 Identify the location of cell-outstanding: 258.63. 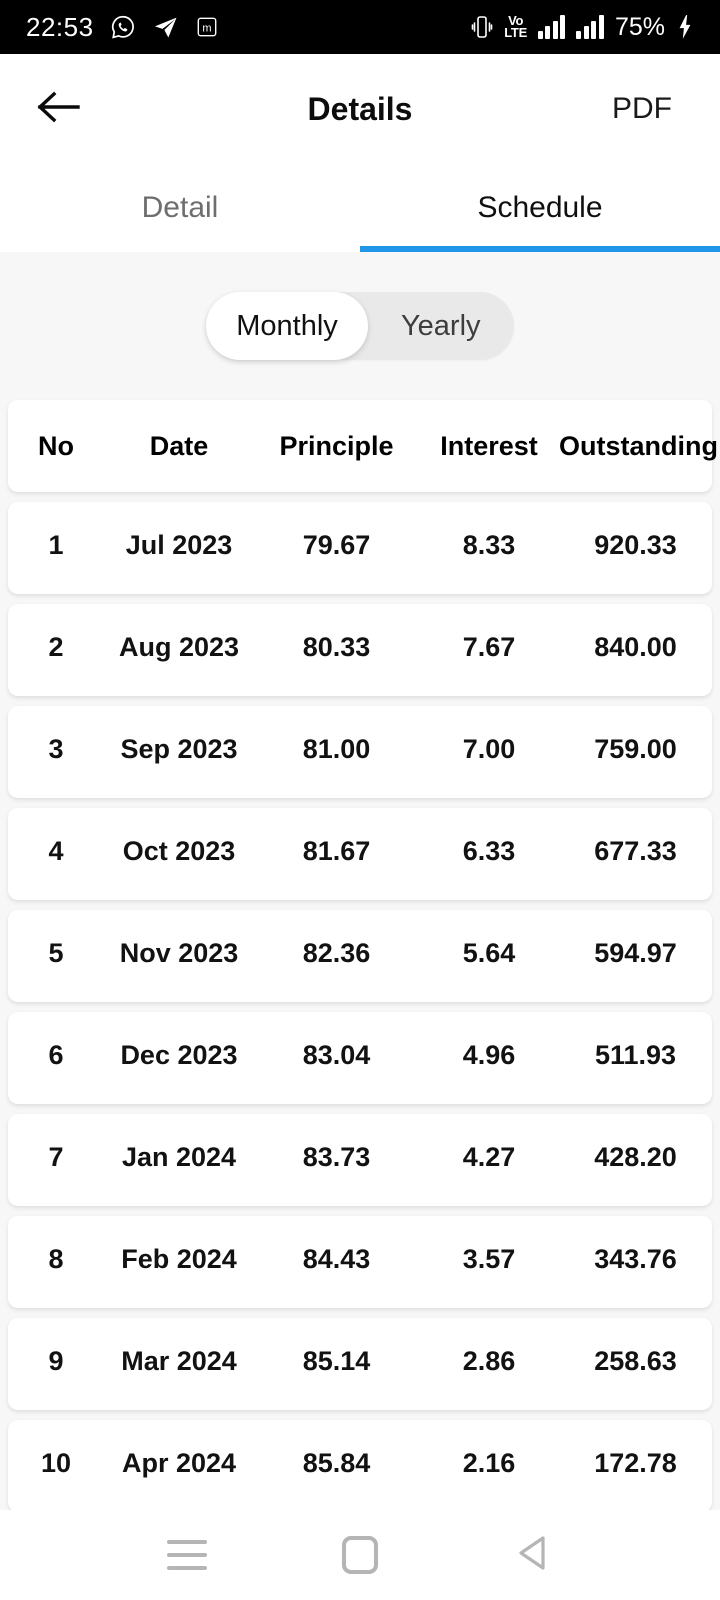
(635, 1361).